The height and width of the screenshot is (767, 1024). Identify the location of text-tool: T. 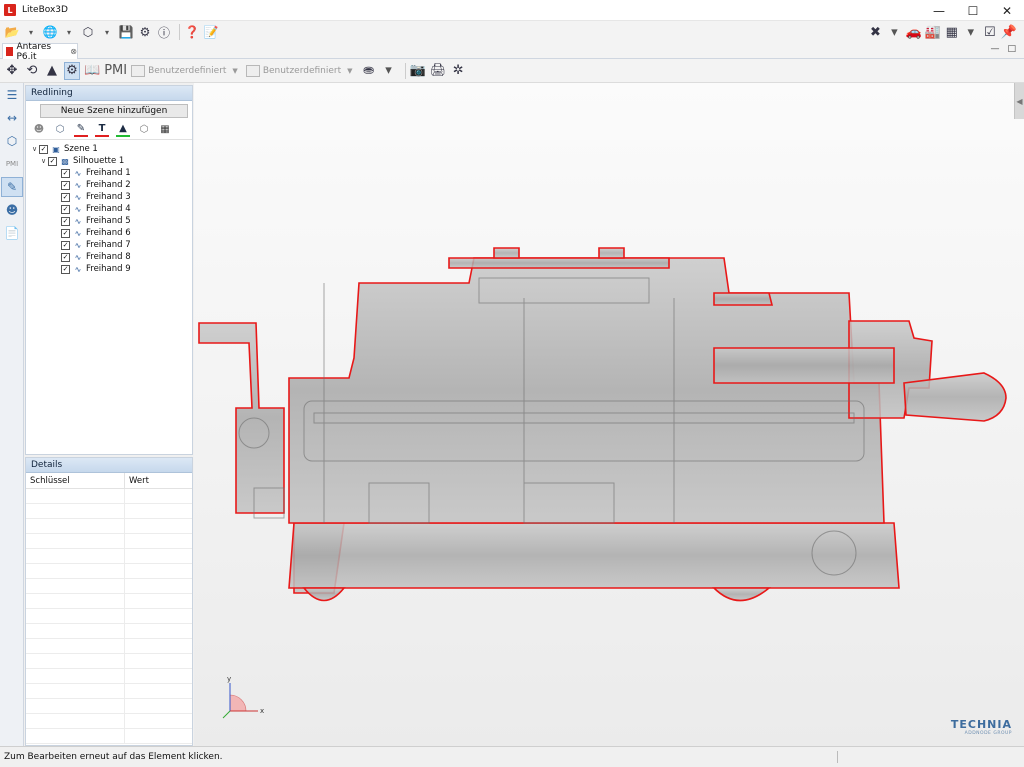
(102, 130).